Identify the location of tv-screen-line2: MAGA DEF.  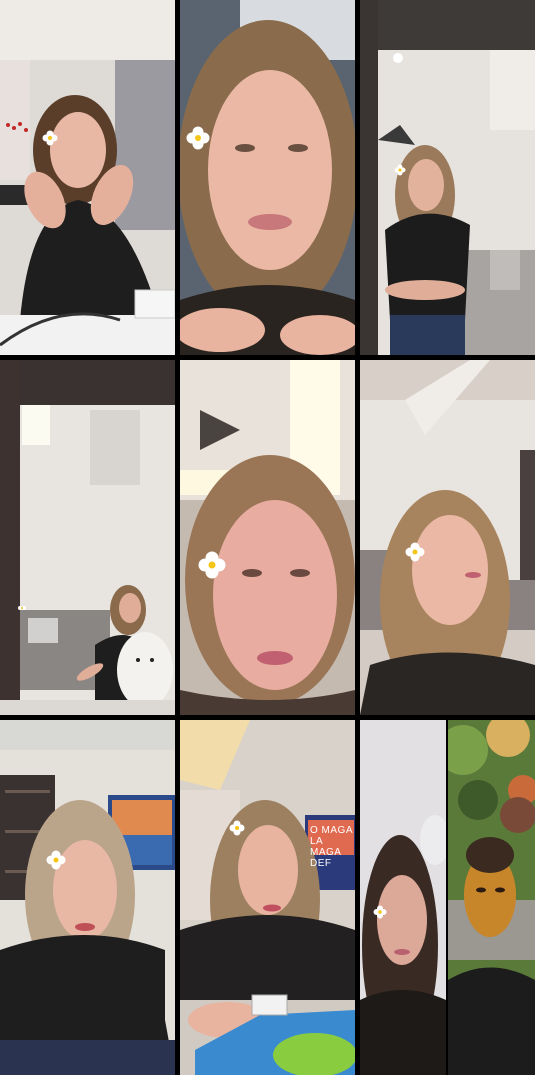
(325, 858).